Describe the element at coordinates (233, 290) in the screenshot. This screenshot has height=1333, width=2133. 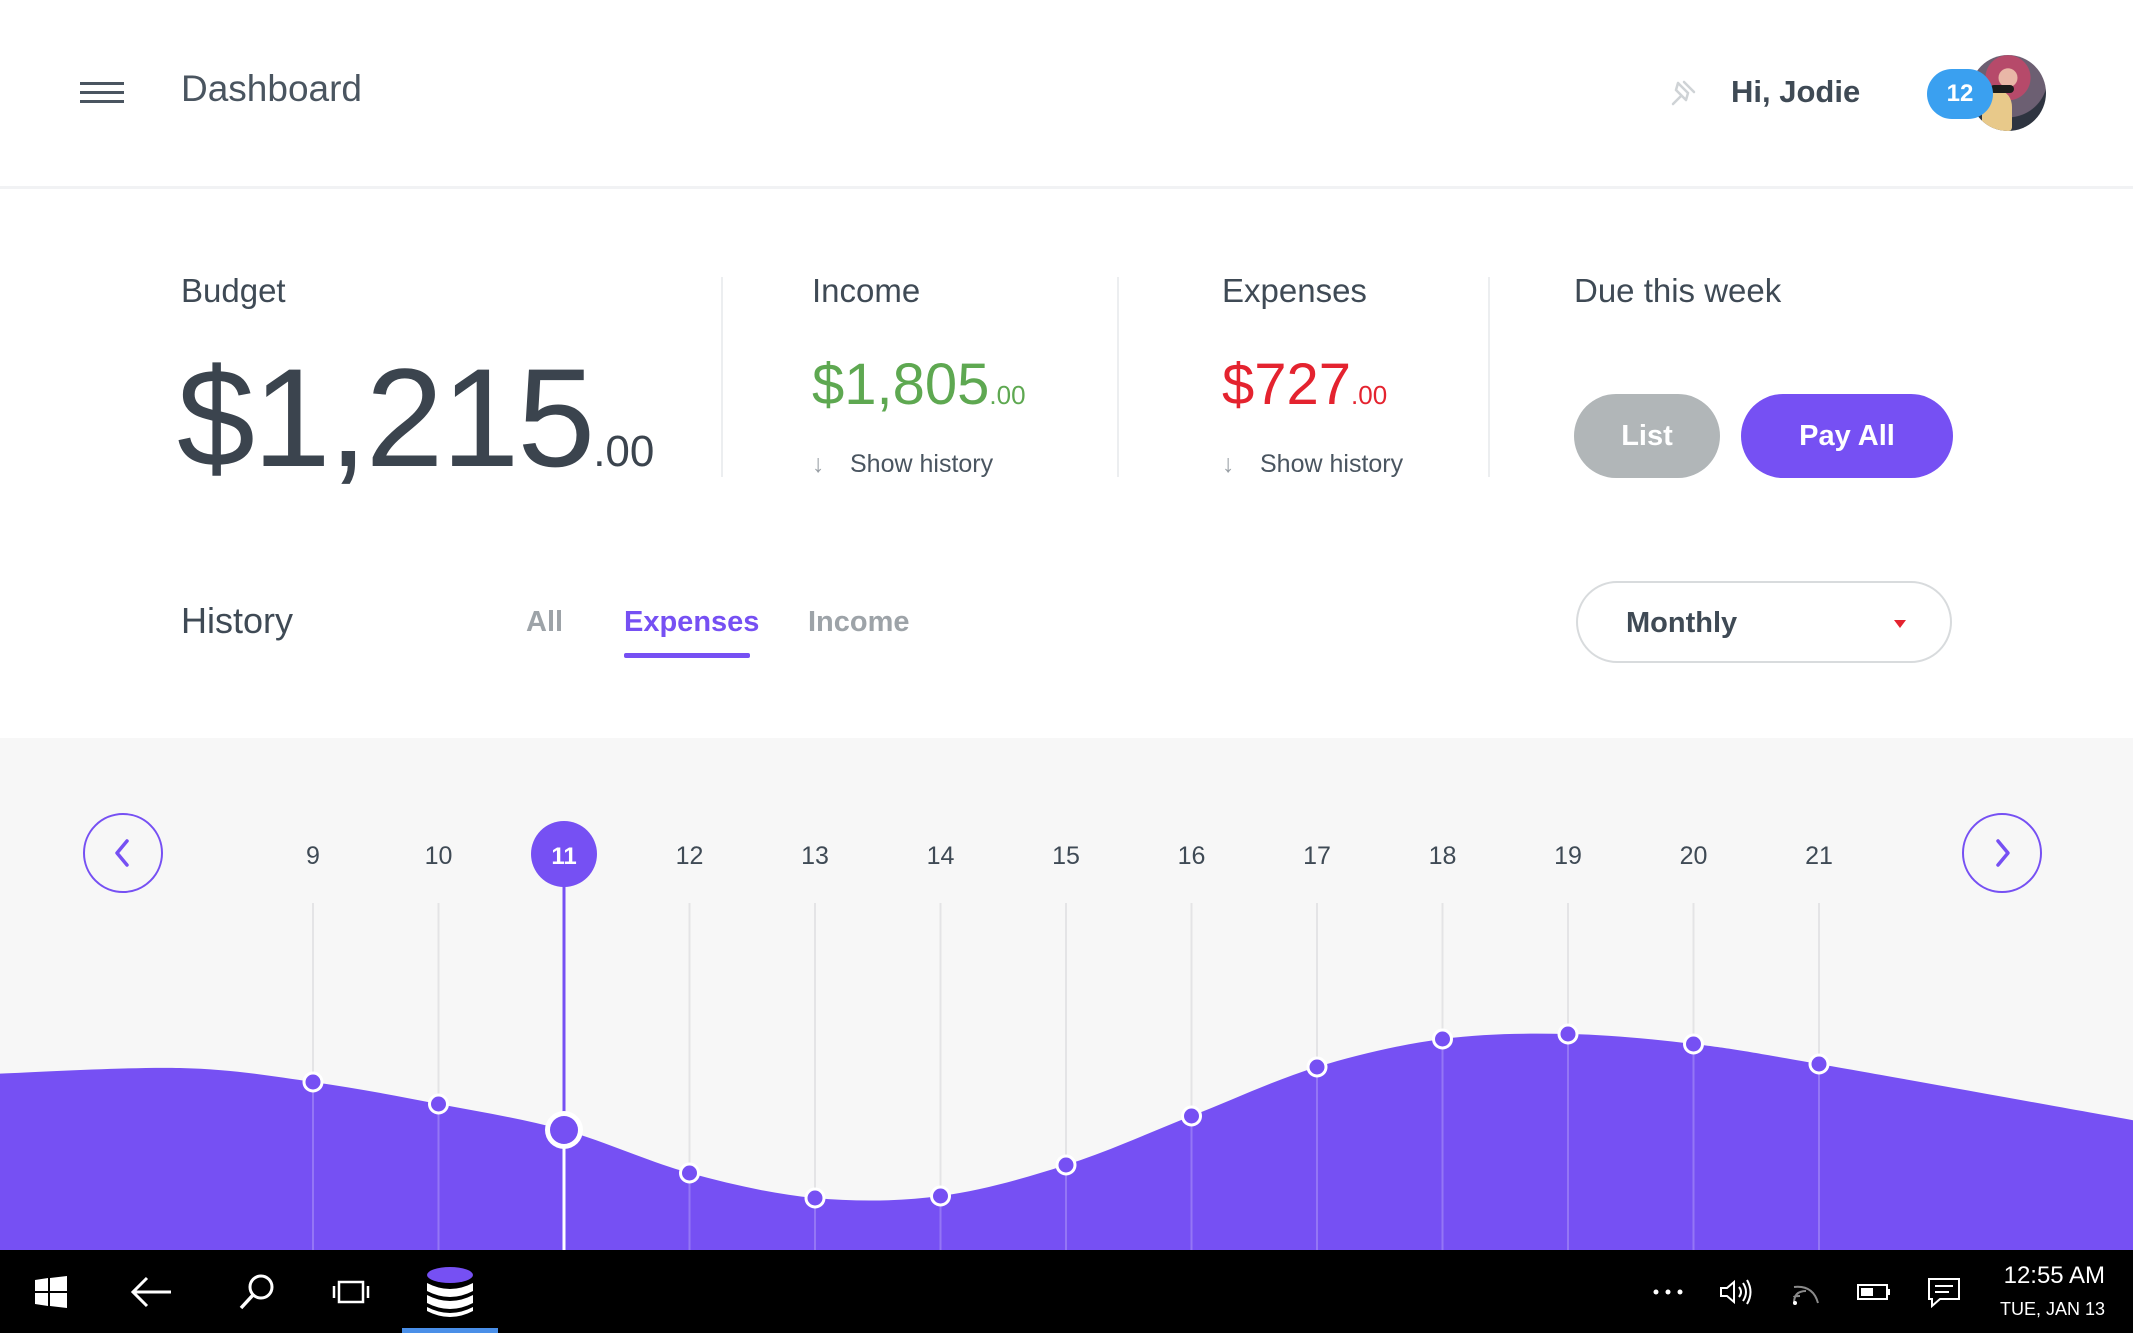
I see `budget-label: Budget` at that location.